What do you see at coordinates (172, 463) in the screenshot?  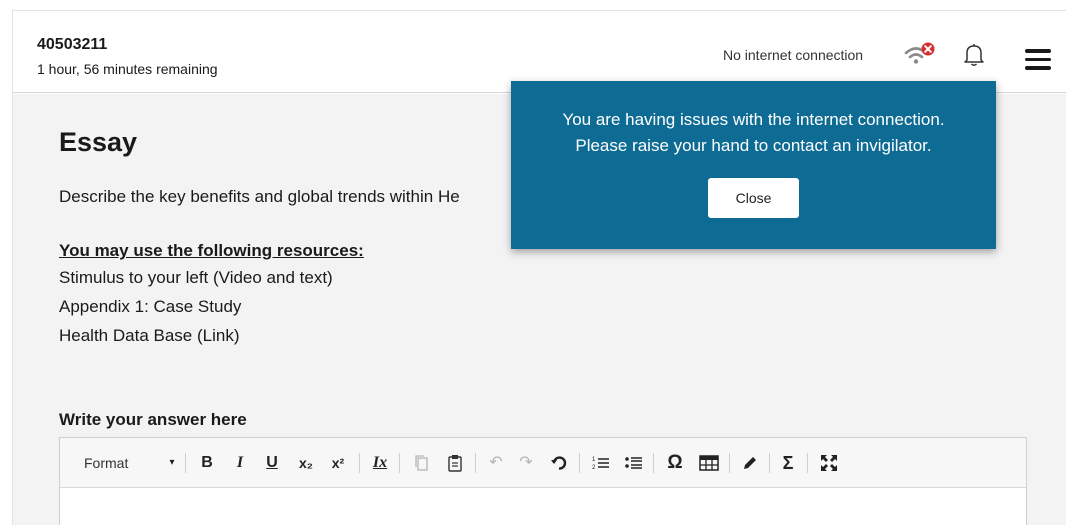 I see `chevron-down-icon: ▾` at bounding box center [172, 463].